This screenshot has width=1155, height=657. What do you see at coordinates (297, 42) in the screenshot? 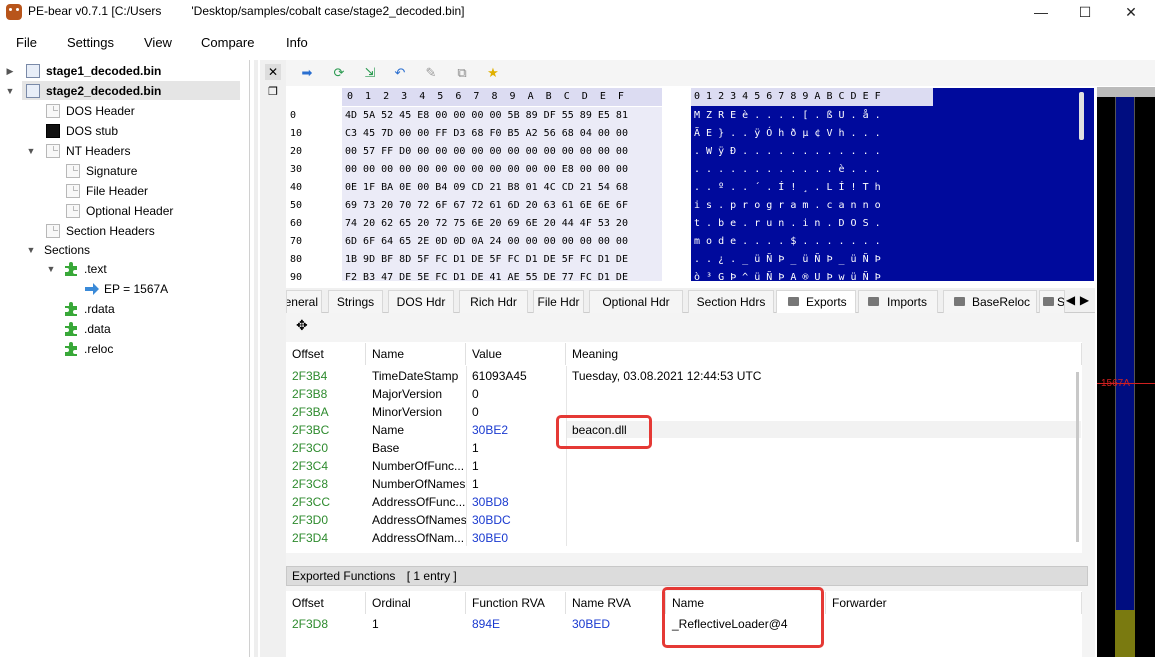
I see `menu-info: Info` at bounding box center [297, 42].